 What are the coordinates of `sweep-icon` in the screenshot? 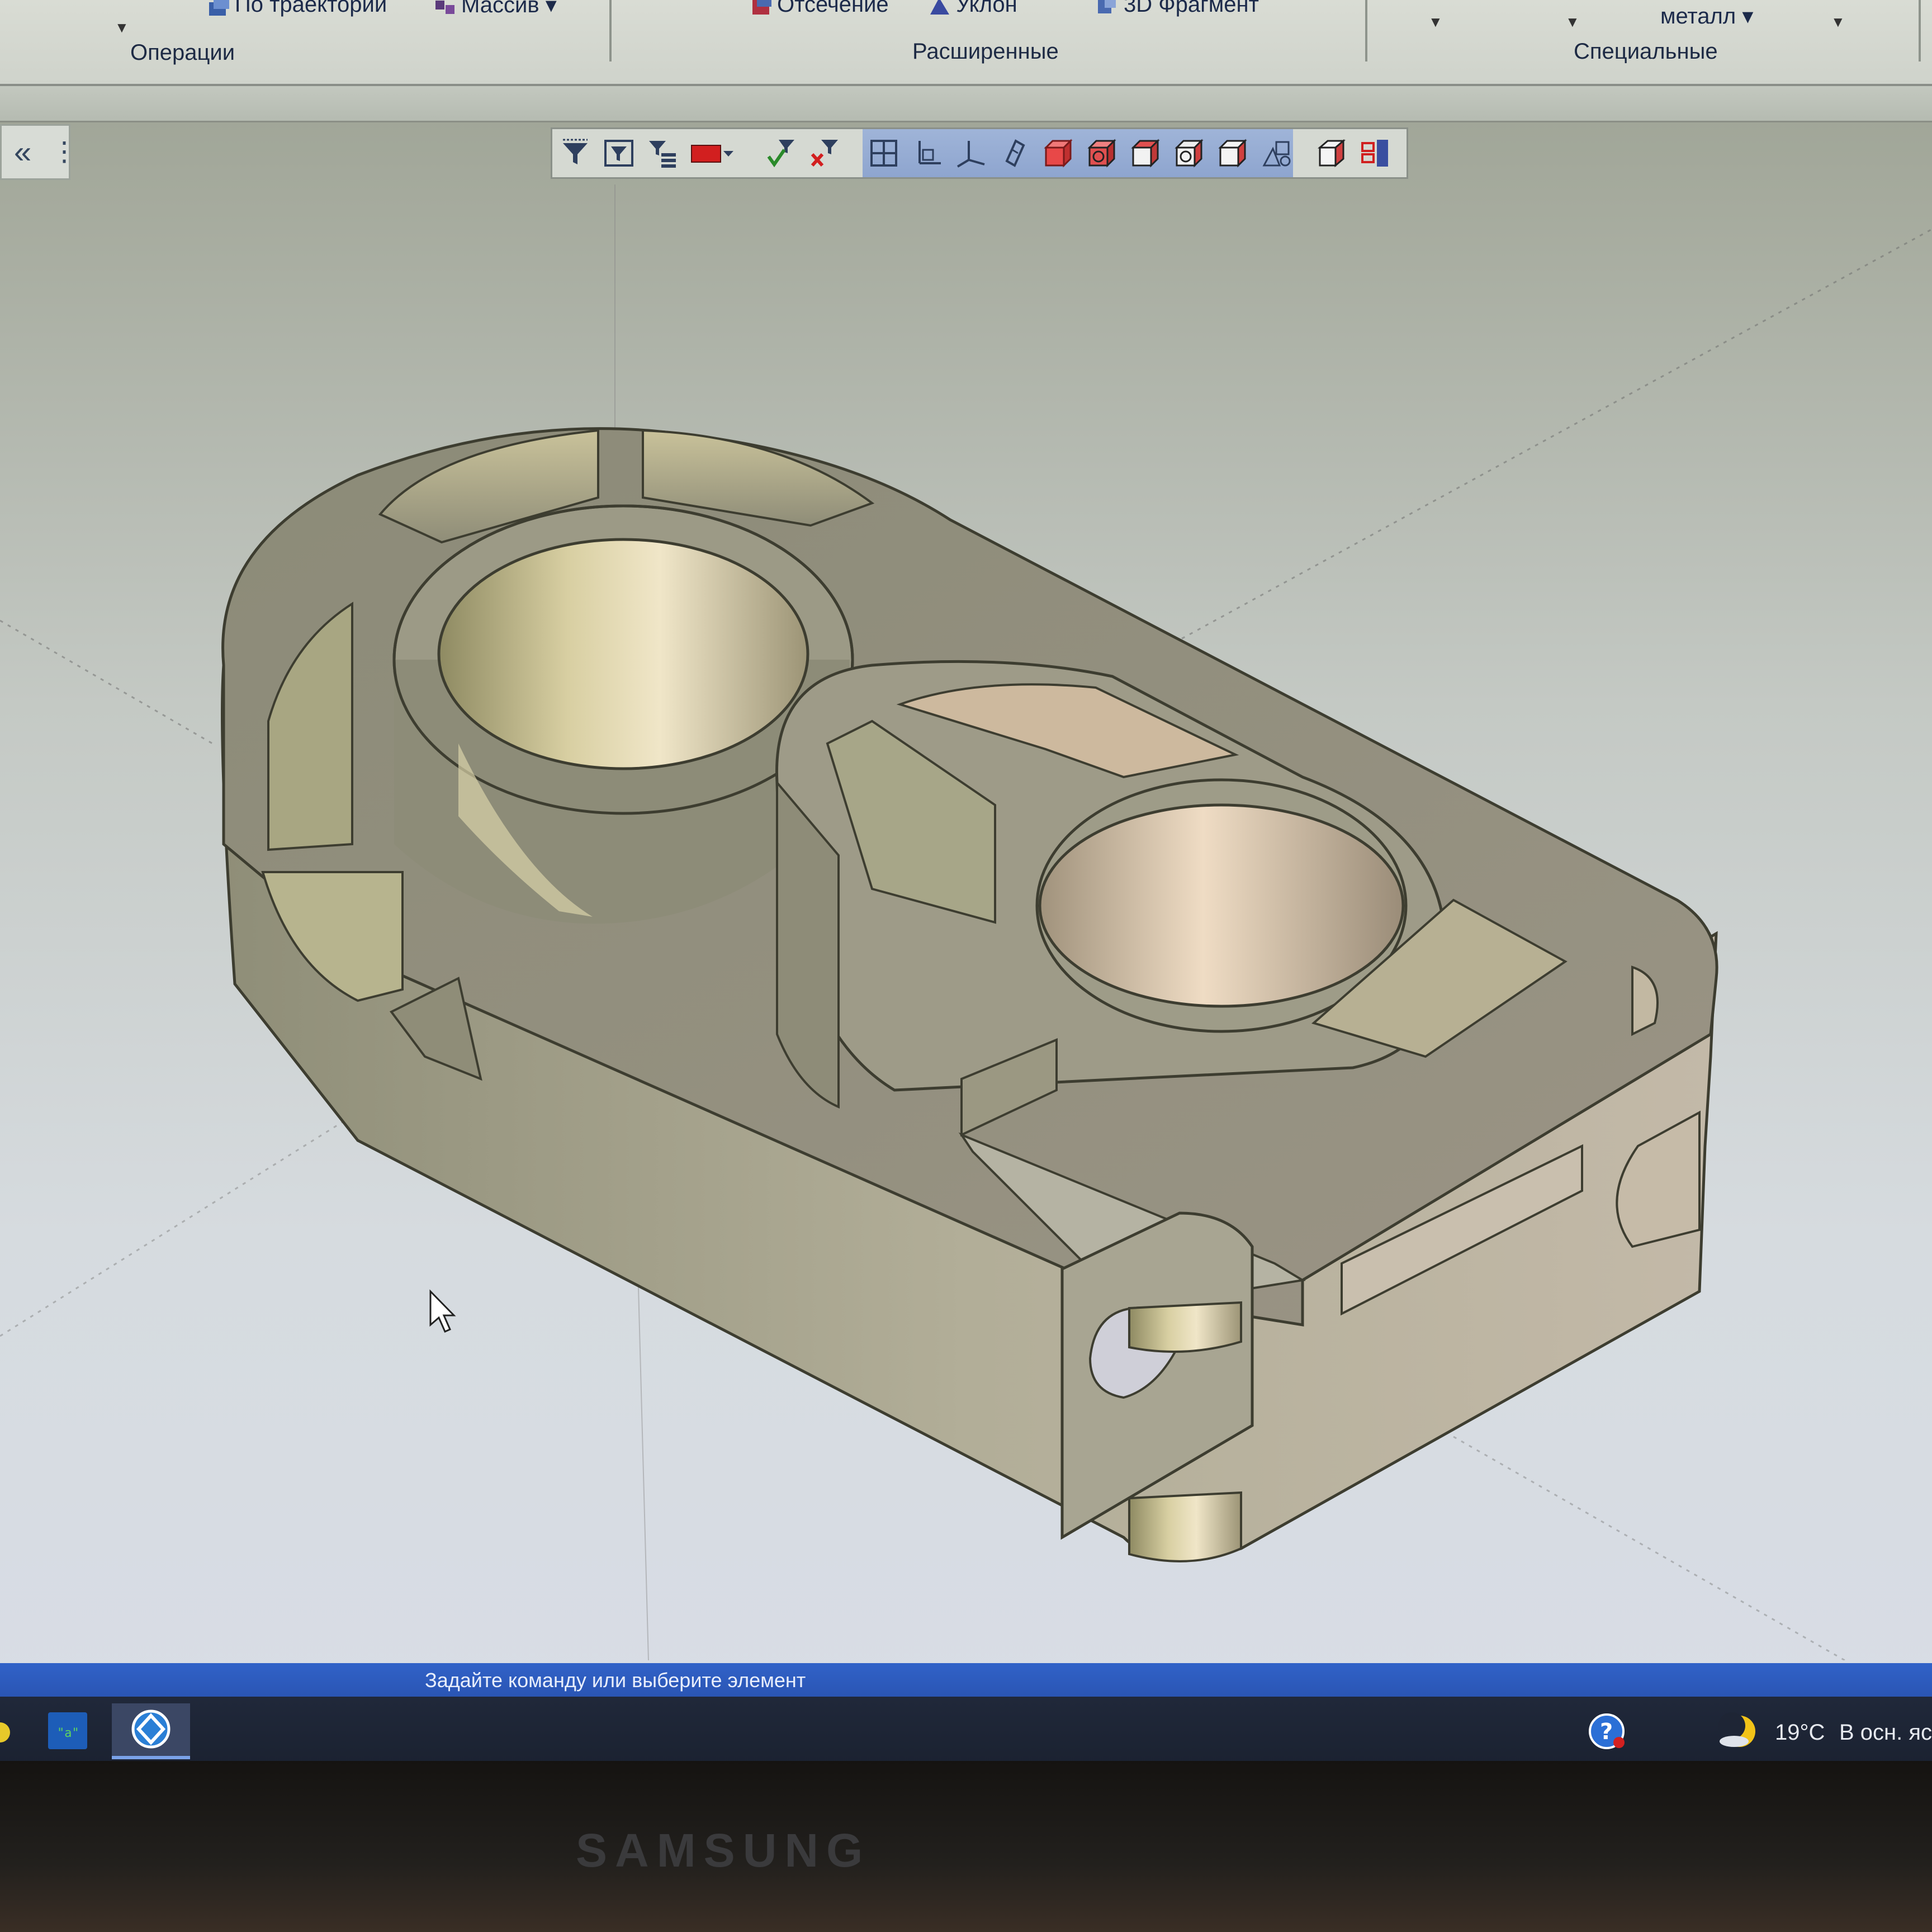 It's located at (219, 8).